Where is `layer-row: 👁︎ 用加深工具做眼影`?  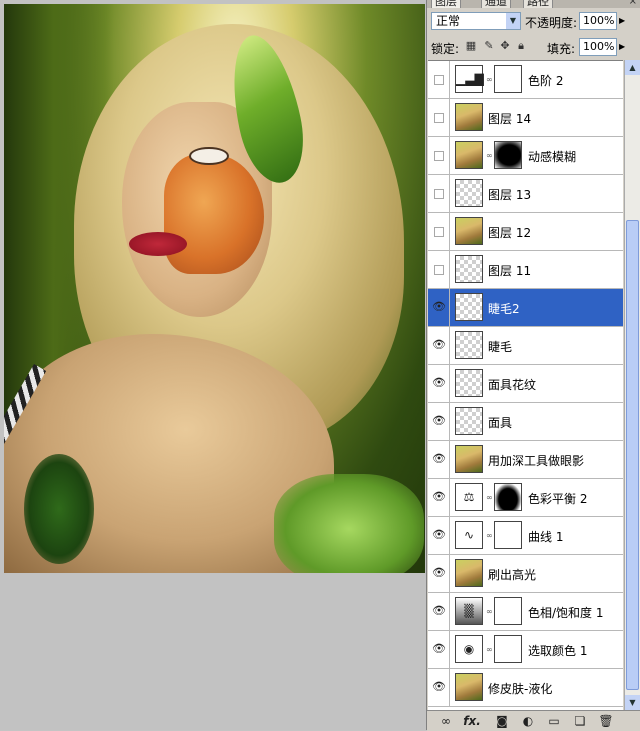 layer-row: 👁︎ 用加深工具做眼影 is located at coordinates (525, 460).